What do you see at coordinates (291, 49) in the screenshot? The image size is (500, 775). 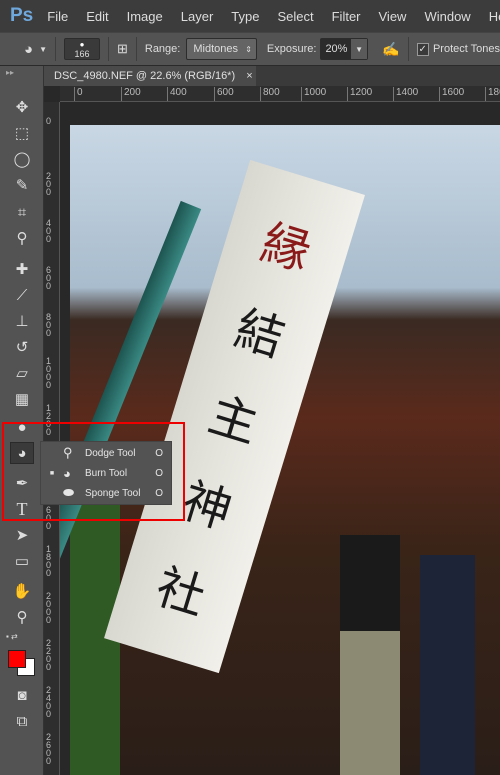 I see `exposure-label: Exposure:` at bounding box center [291, 49].